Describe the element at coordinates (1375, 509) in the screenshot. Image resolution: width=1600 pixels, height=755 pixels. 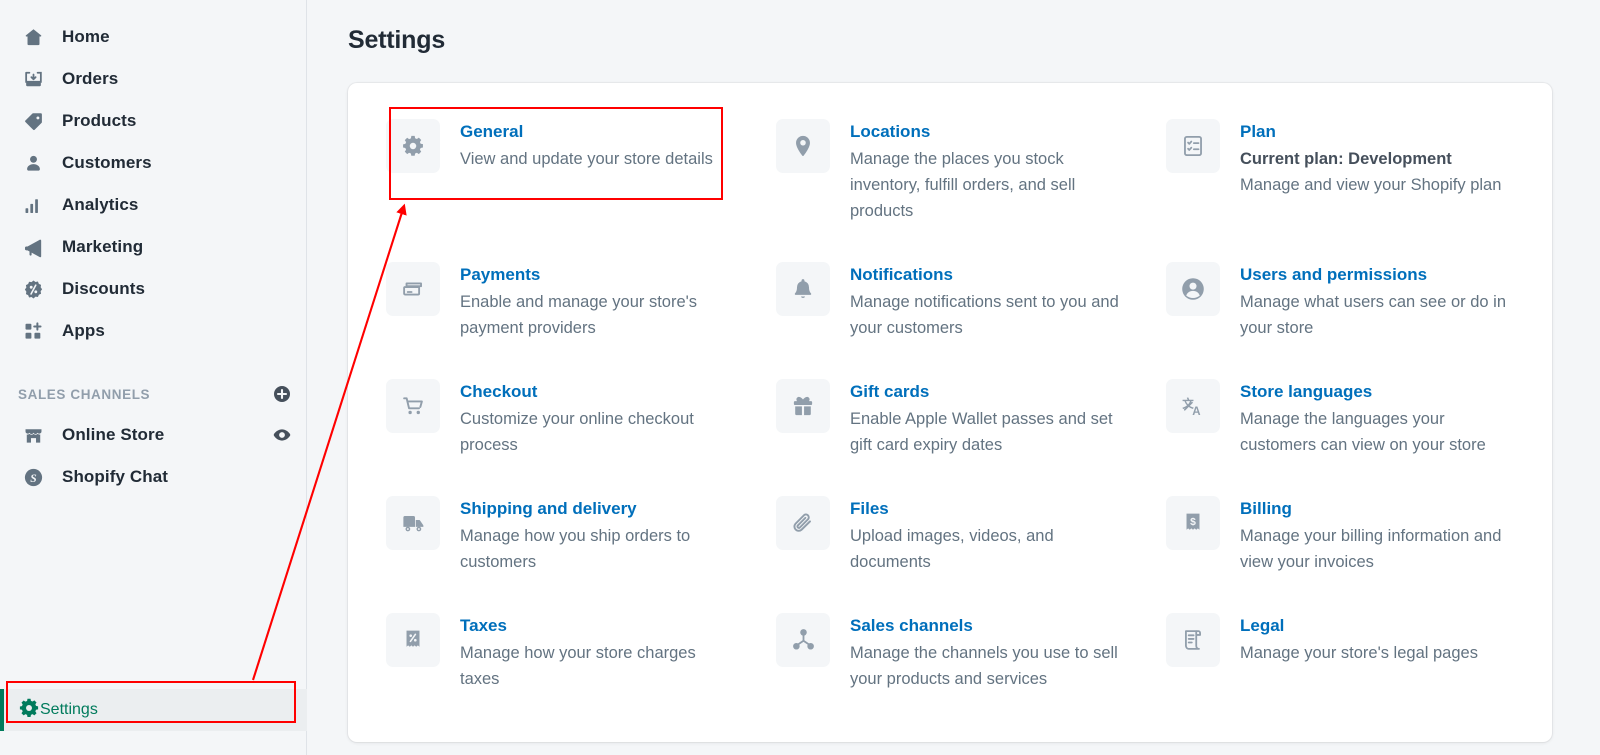
I see `settings-item-title: Billing` at that location.